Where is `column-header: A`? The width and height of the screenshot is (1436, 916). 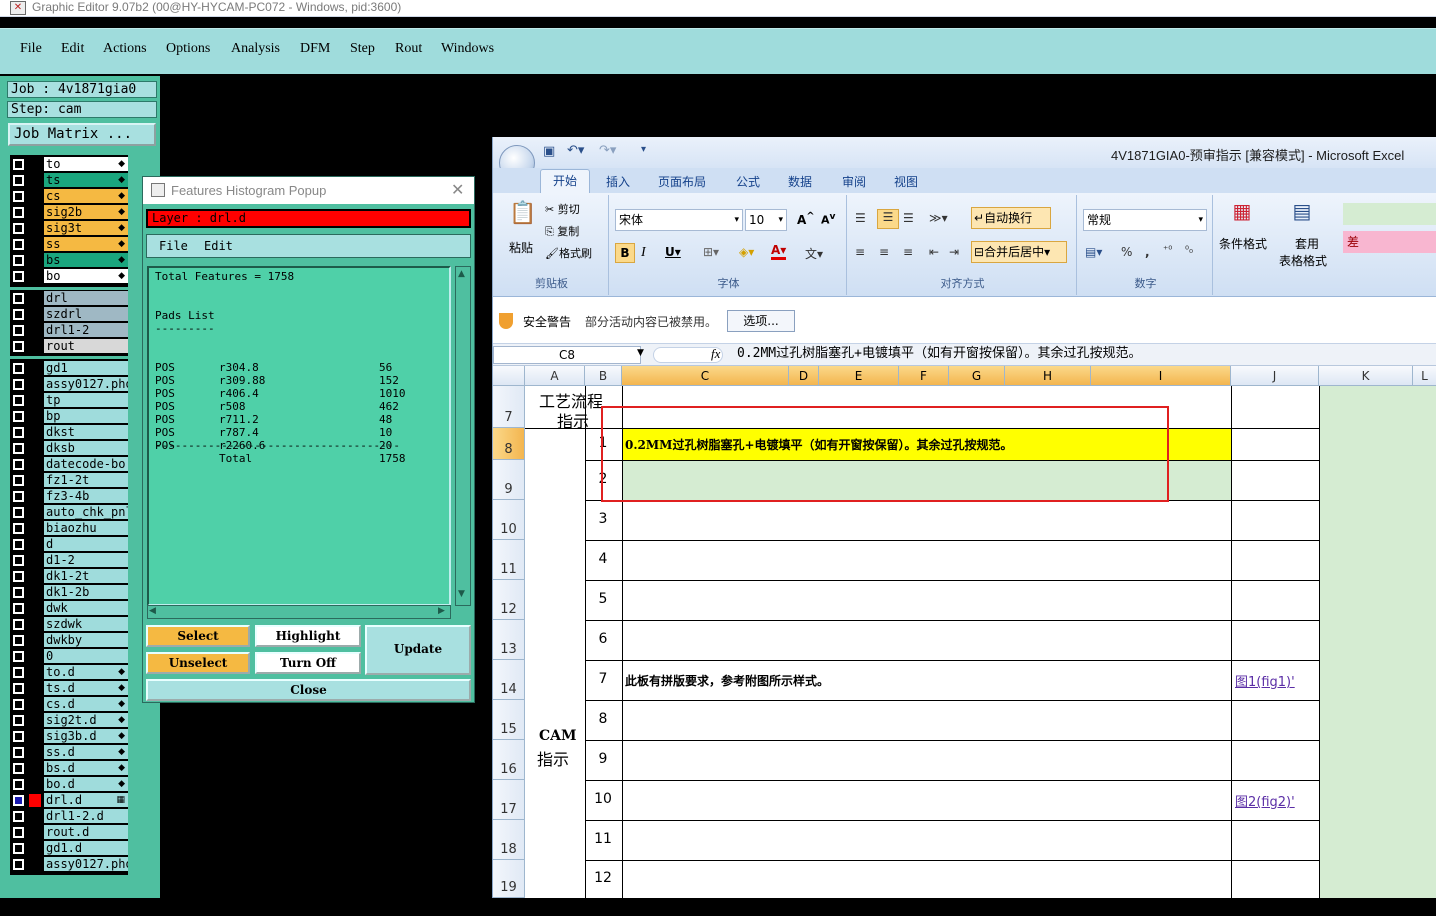
column-header: A is located at coordinates (555, 376).